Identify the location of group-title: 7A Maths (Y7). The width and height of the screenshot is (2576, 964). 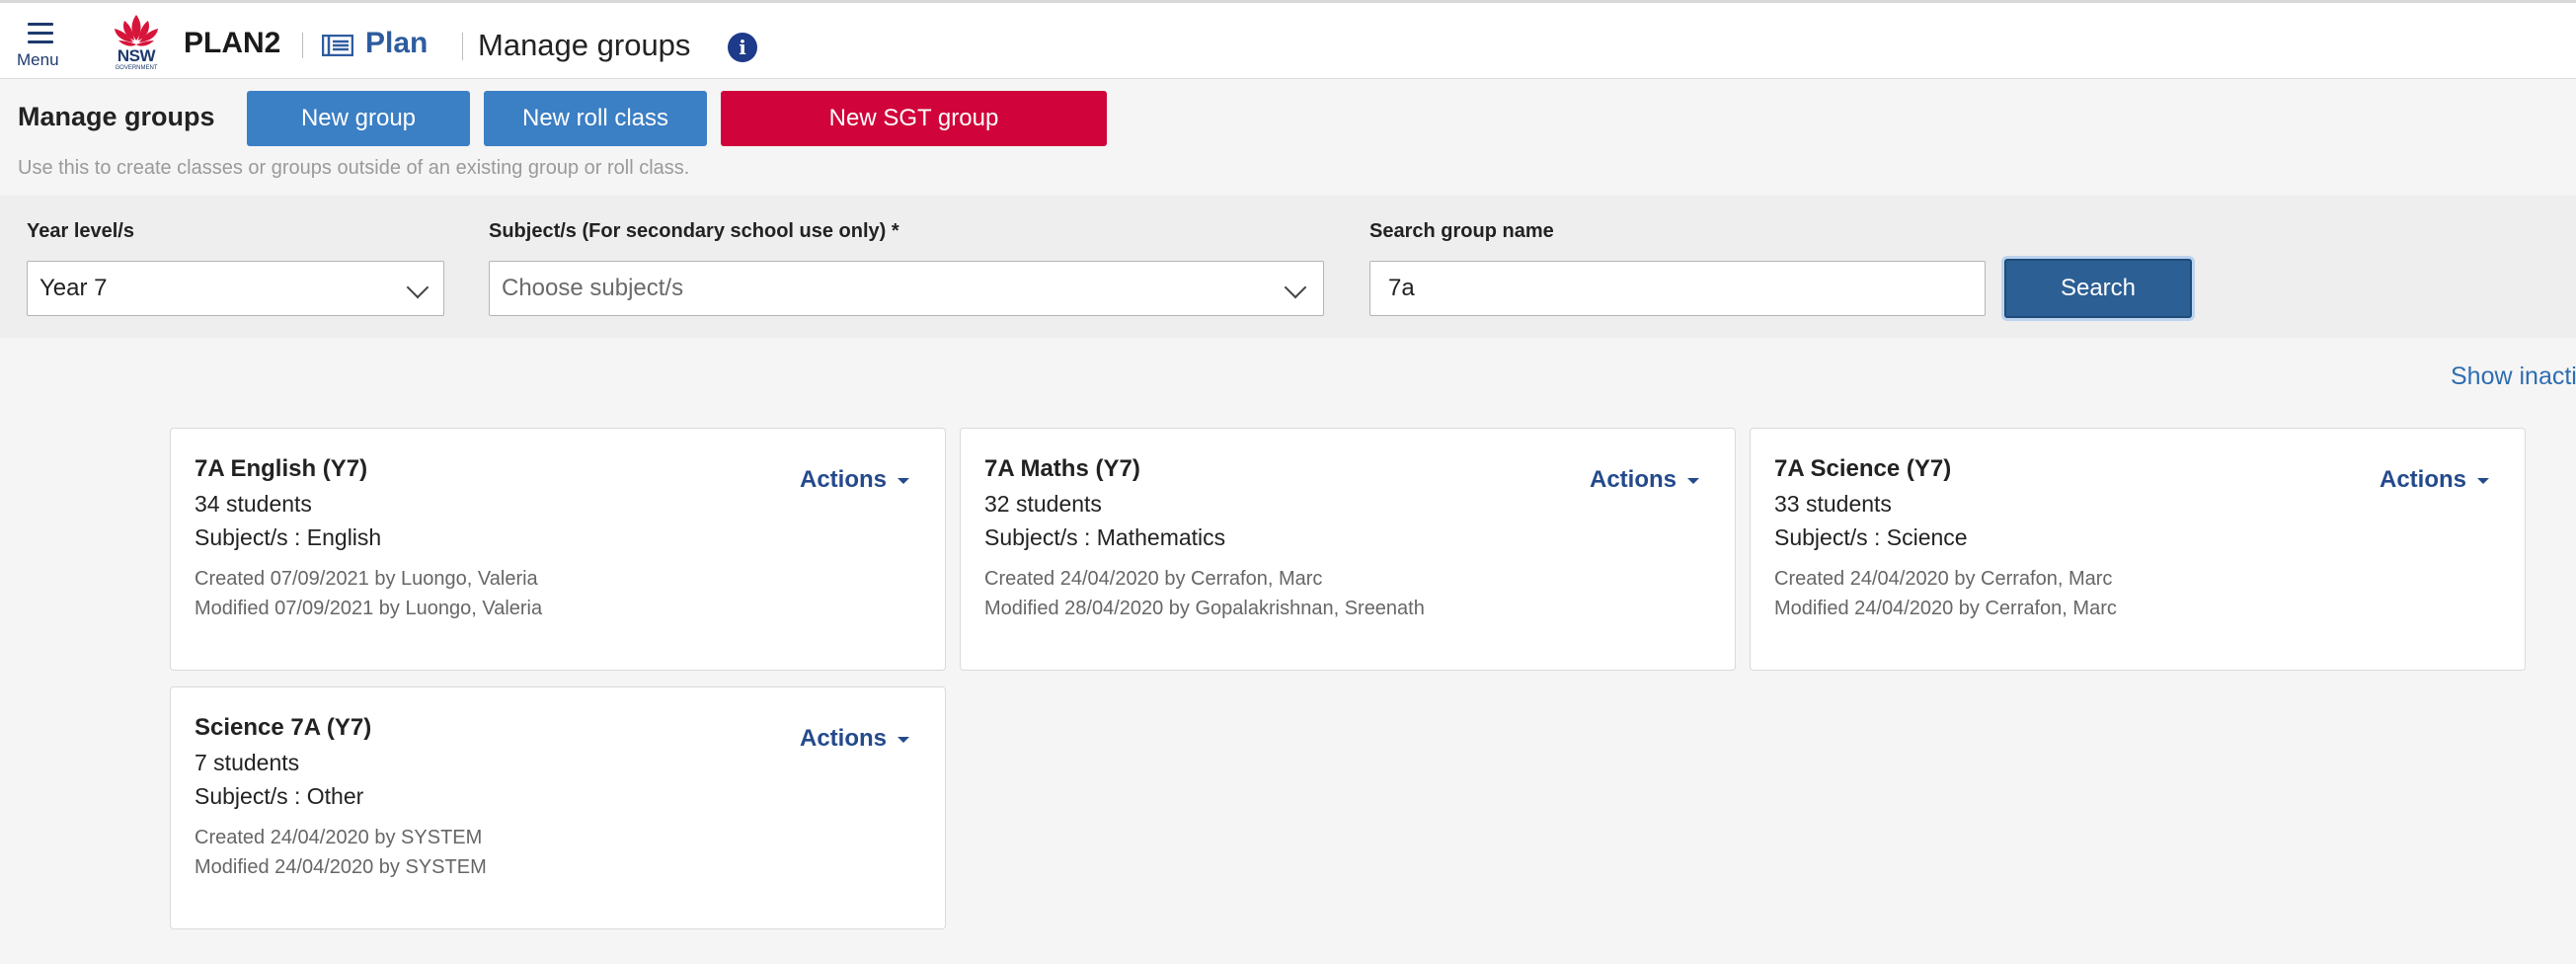
(1062, 468).